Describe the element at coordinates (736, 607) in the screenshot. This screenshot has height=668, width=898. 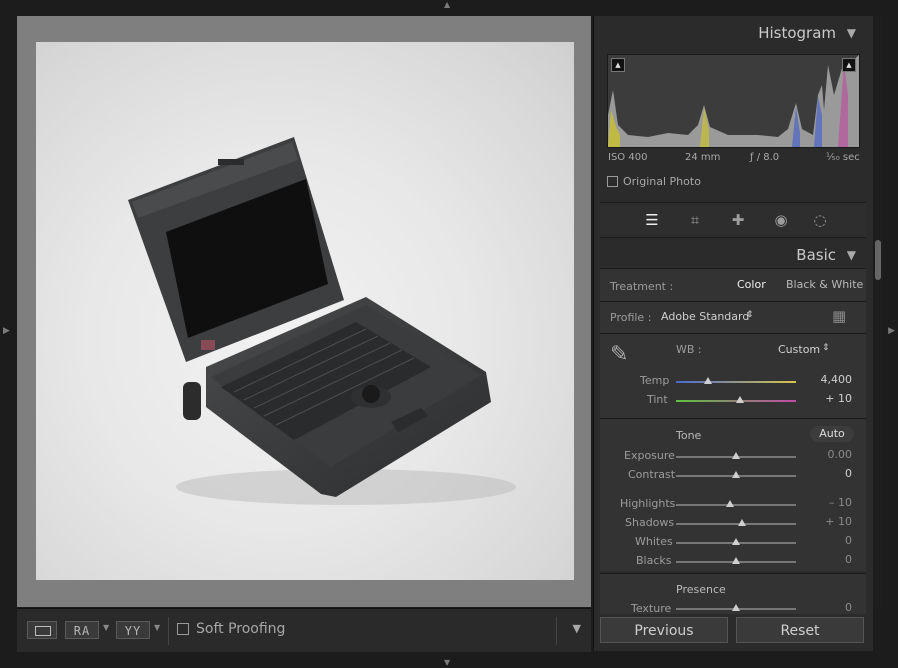
I see `texture-slider-knob` at that location.